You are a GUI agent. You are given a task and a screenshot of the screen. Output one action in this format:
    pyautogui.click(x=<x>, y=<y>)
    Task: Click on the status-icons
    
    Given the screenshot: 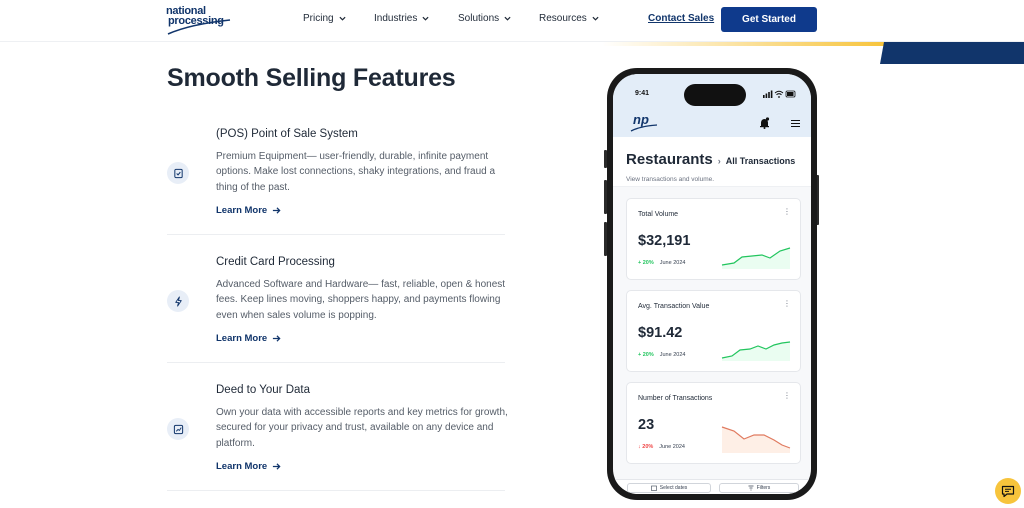 What is the action you would take?
    pyautogui.click(x=779, y=94)
    